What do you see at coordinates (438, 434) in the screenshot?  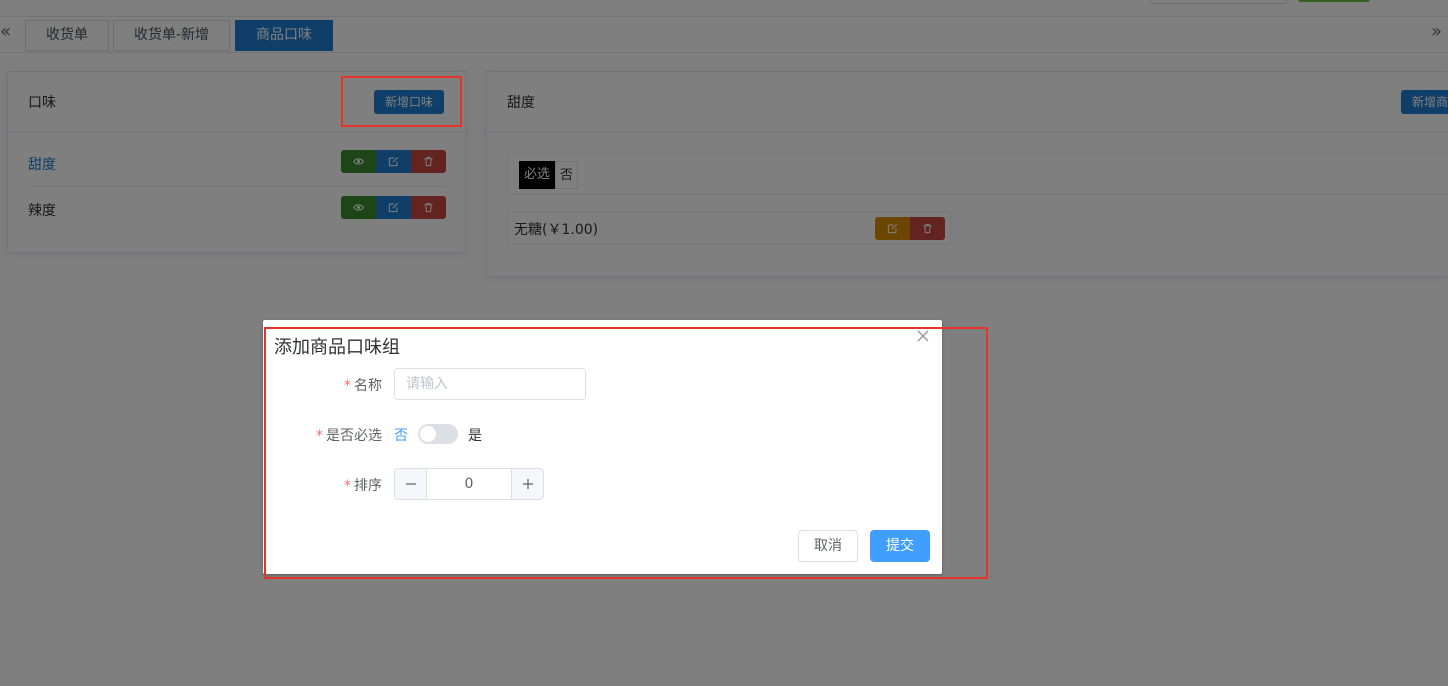 I see `required-switch` at bounding box center [438, 434].